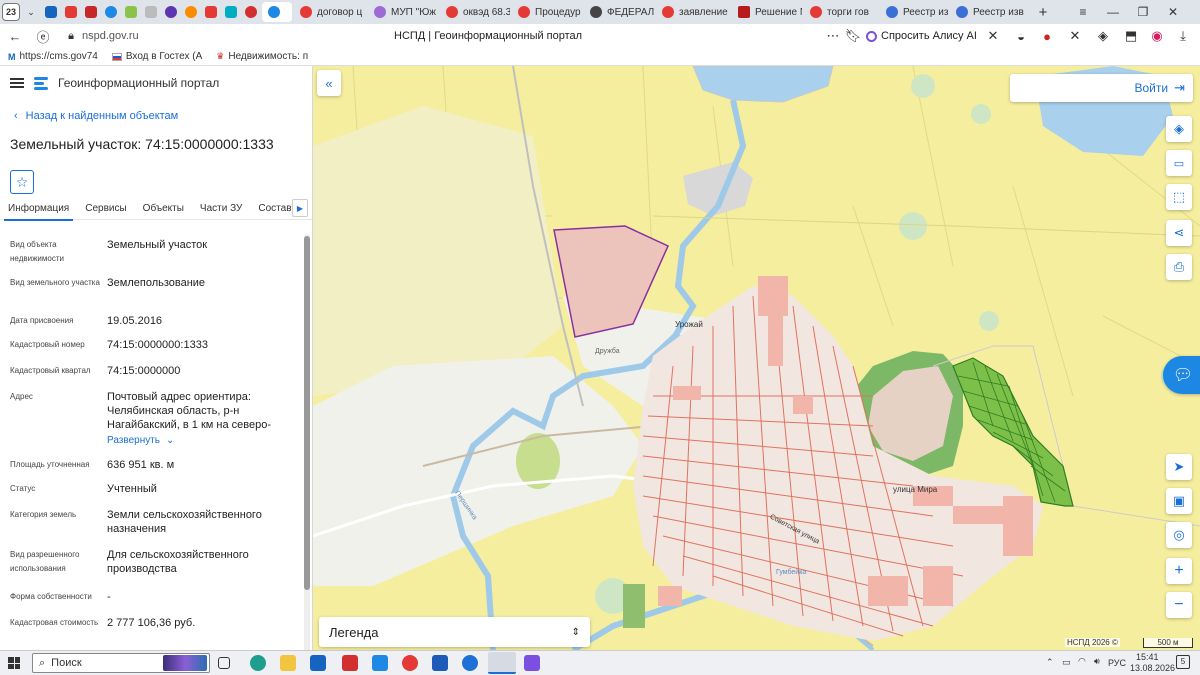 The image size is (1200, 675). Describe the element at coordinates (131, 12) in the screenshot. I see `pinned-tab-docs` at that location.